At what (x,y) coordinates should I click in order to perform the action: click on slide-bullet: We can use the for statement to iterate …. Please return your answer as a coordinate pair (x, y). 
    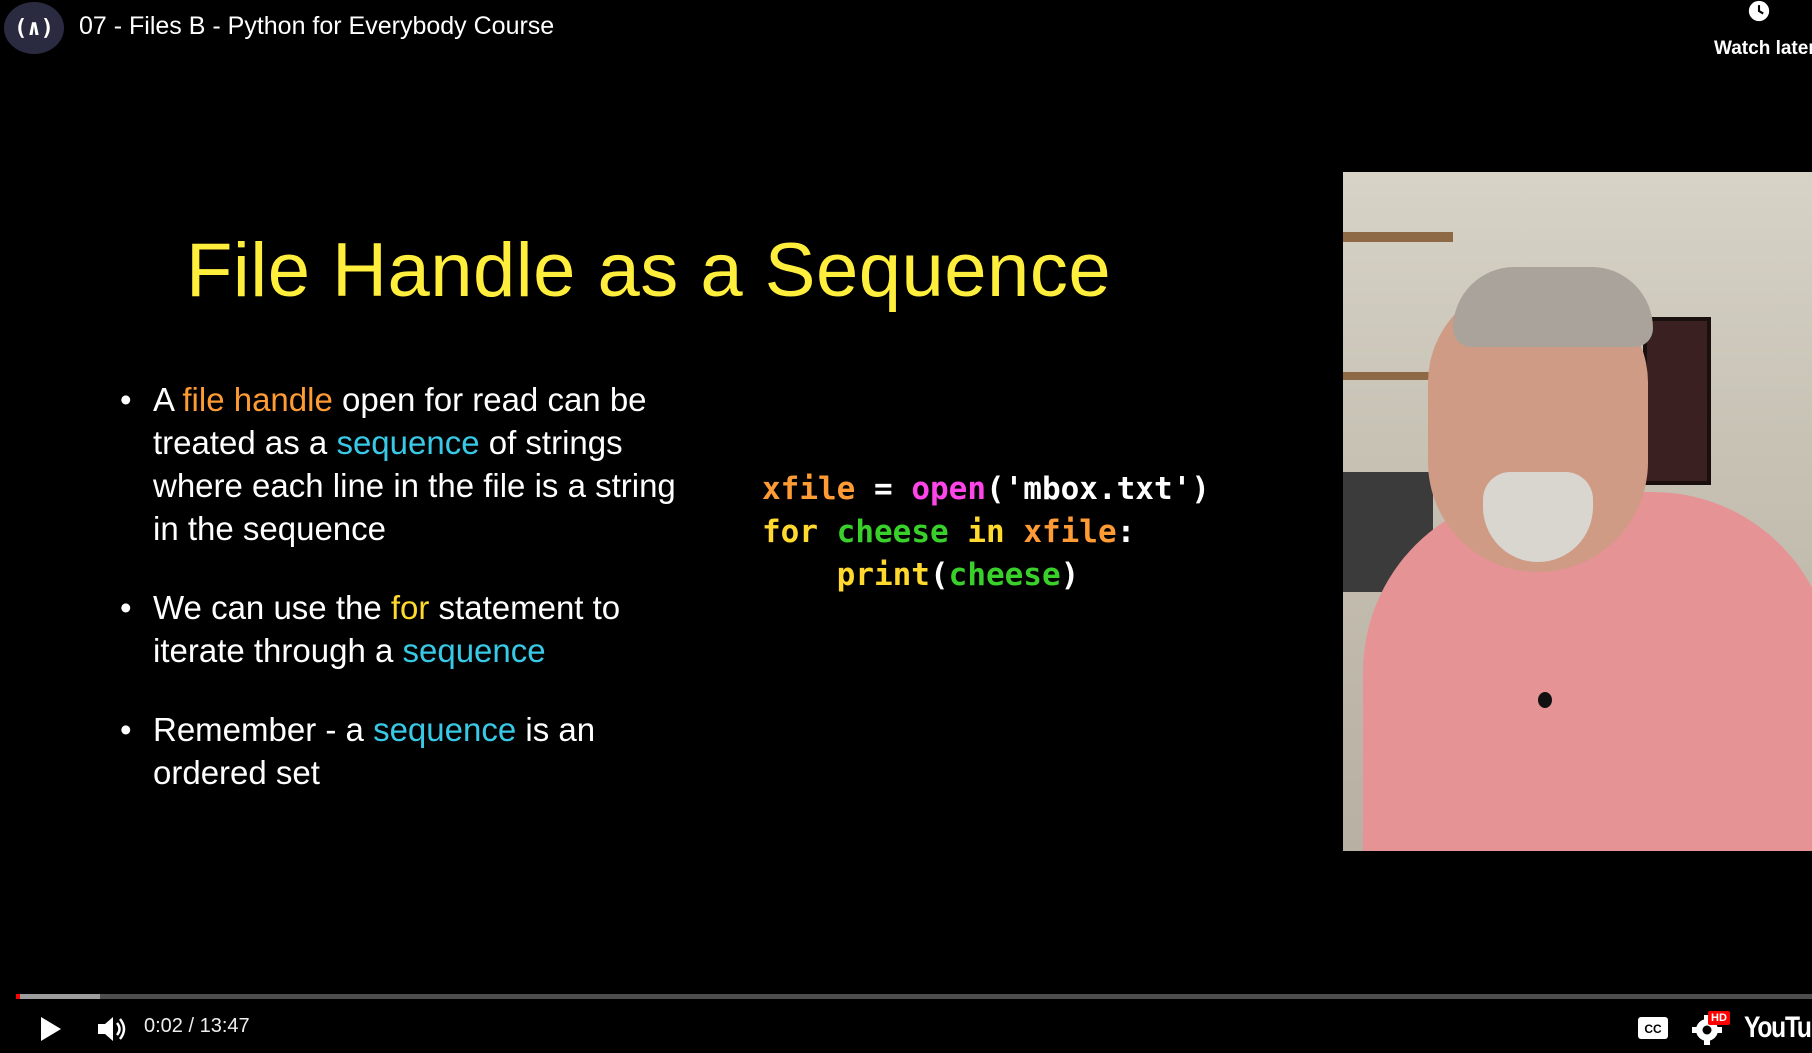
    Looking at the image, I should click on (398, 629).